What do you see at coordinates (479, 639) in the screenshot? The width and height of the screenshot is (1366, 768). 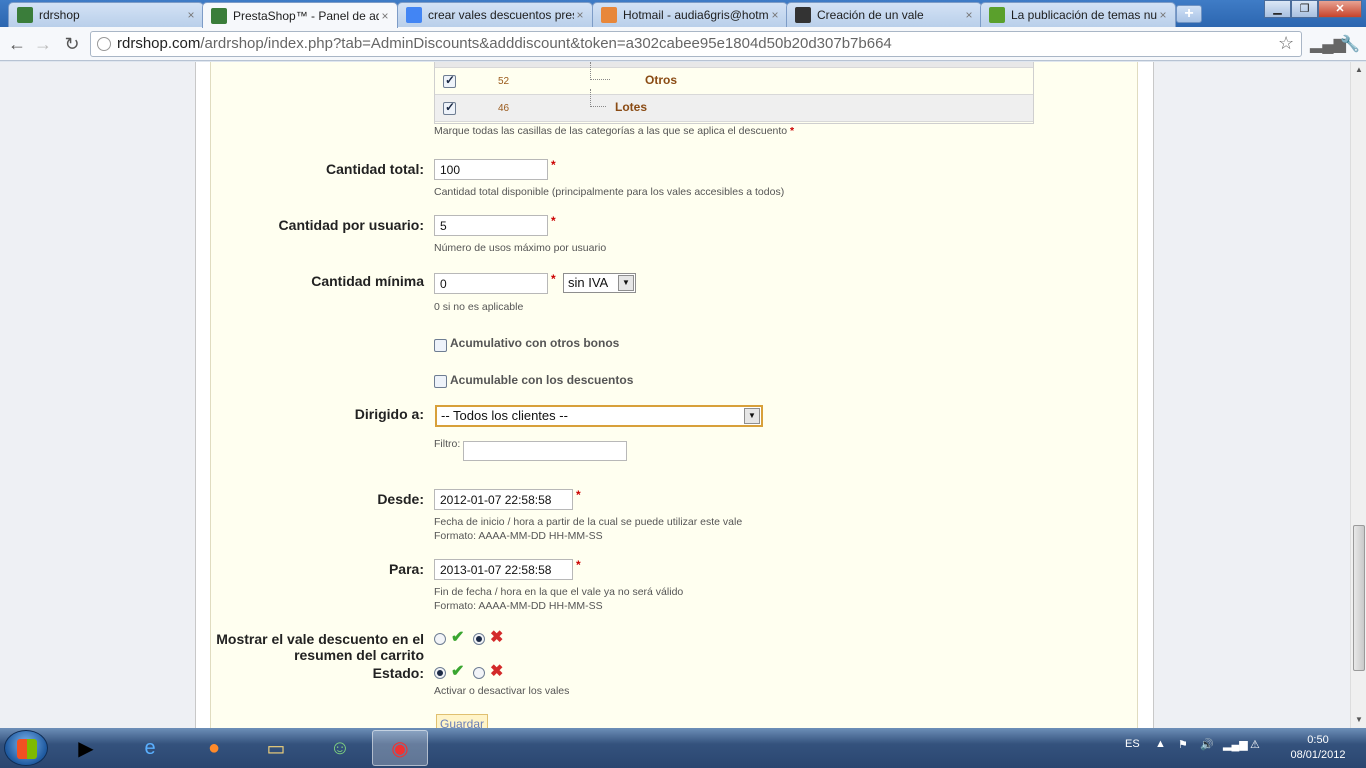 I see `show-cart-no-radio` at bounding box center [479, 639].